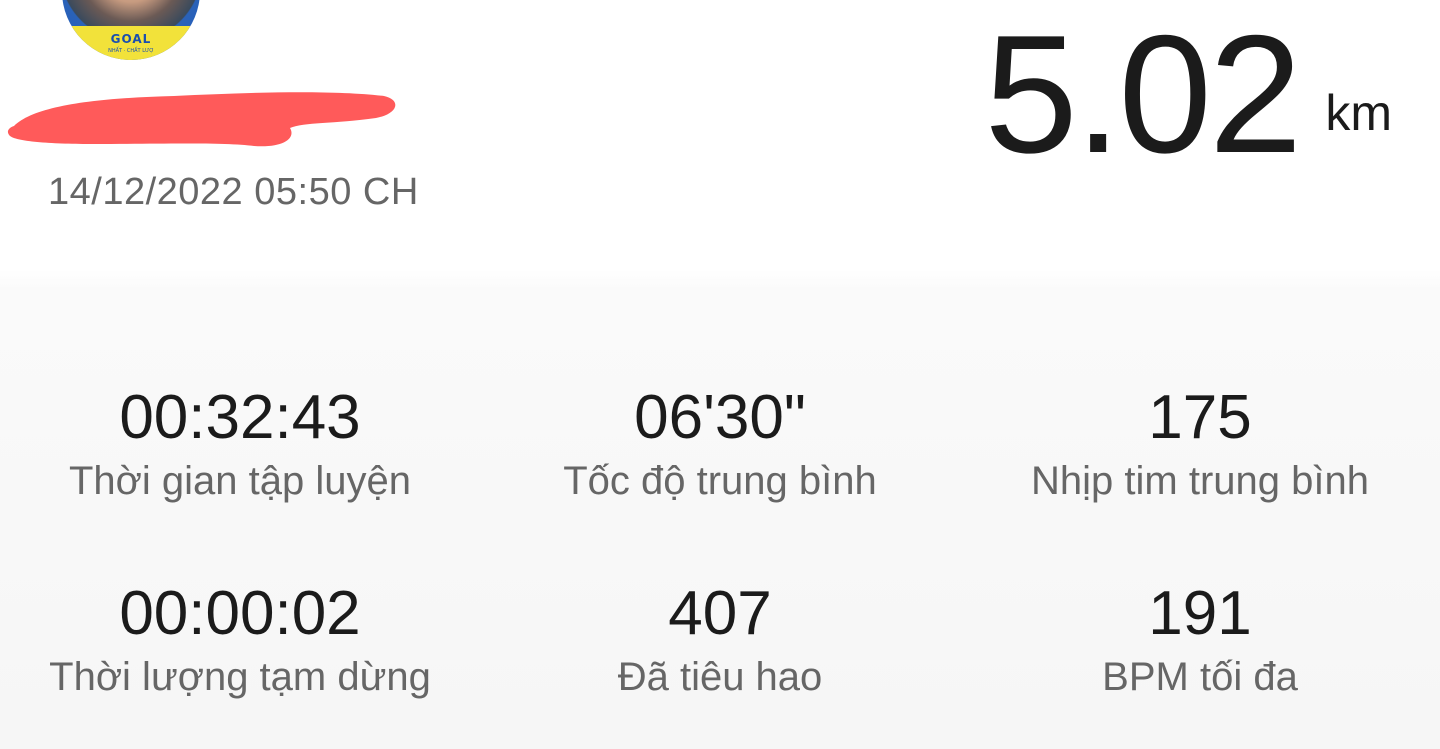 The height and width of the screenshot is (749, 1440). Describe the element at coordinates (1200, 613) in the screenshot. I see `stat-value: 191` at that location.